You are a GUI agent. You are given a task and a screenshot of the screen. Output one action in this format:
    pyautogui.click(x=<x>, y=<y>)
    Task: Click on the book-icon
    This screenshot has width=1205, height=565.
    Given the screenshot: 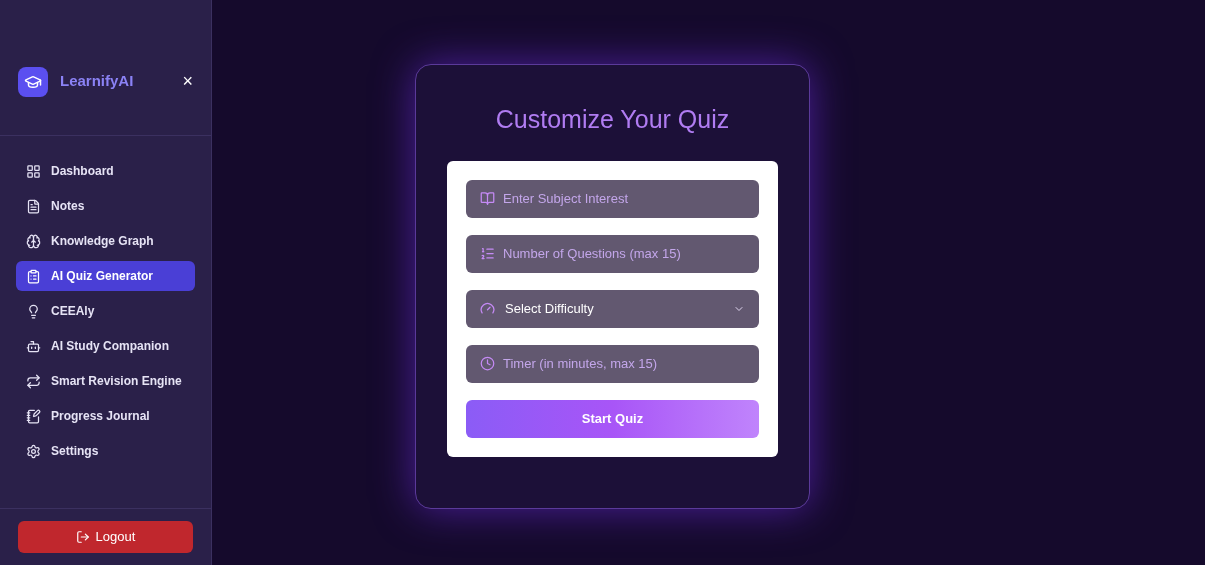 What is the action you would take?
    pyautogui.click(x=487, y=198)
    